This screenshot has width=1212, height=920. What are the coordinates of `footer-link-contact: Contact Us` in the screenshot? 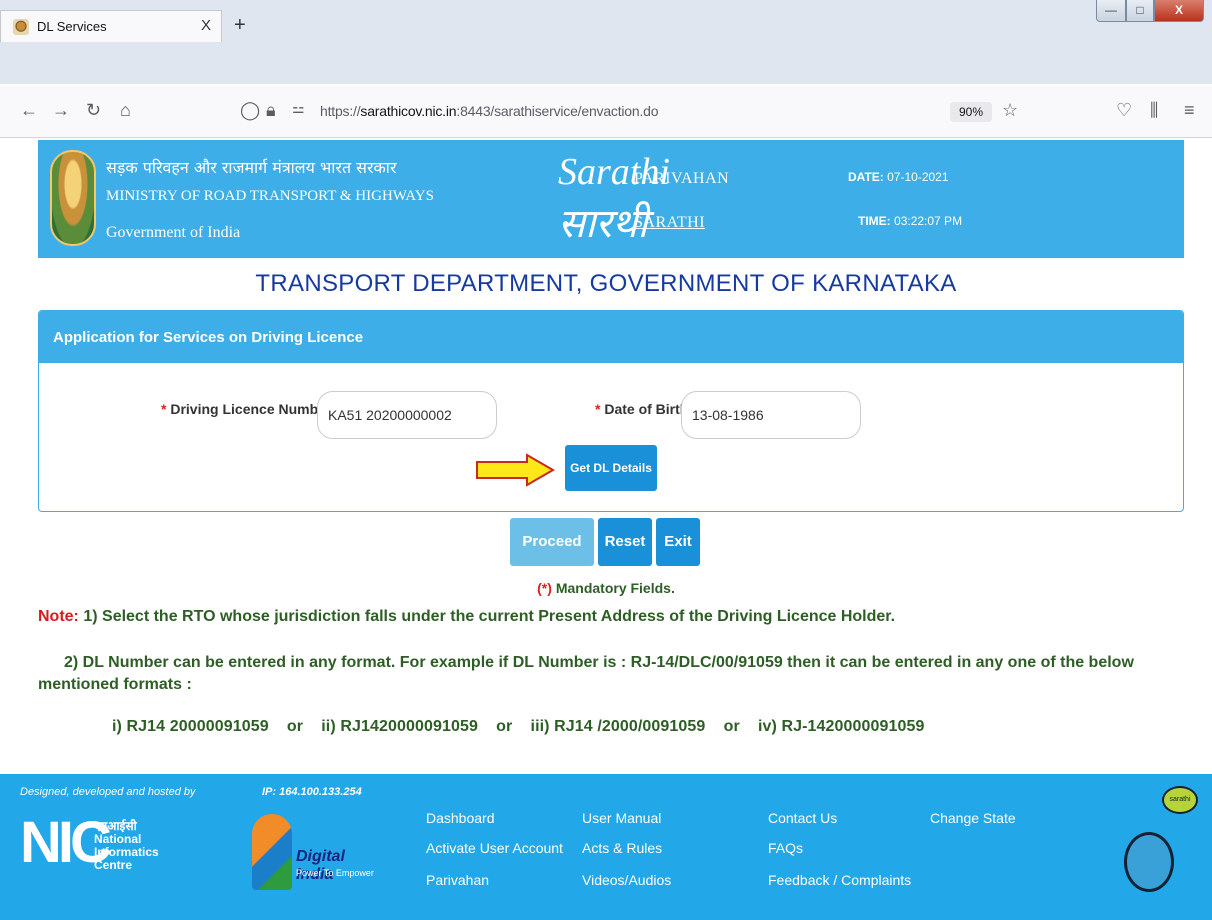 It's located at (802, 818).